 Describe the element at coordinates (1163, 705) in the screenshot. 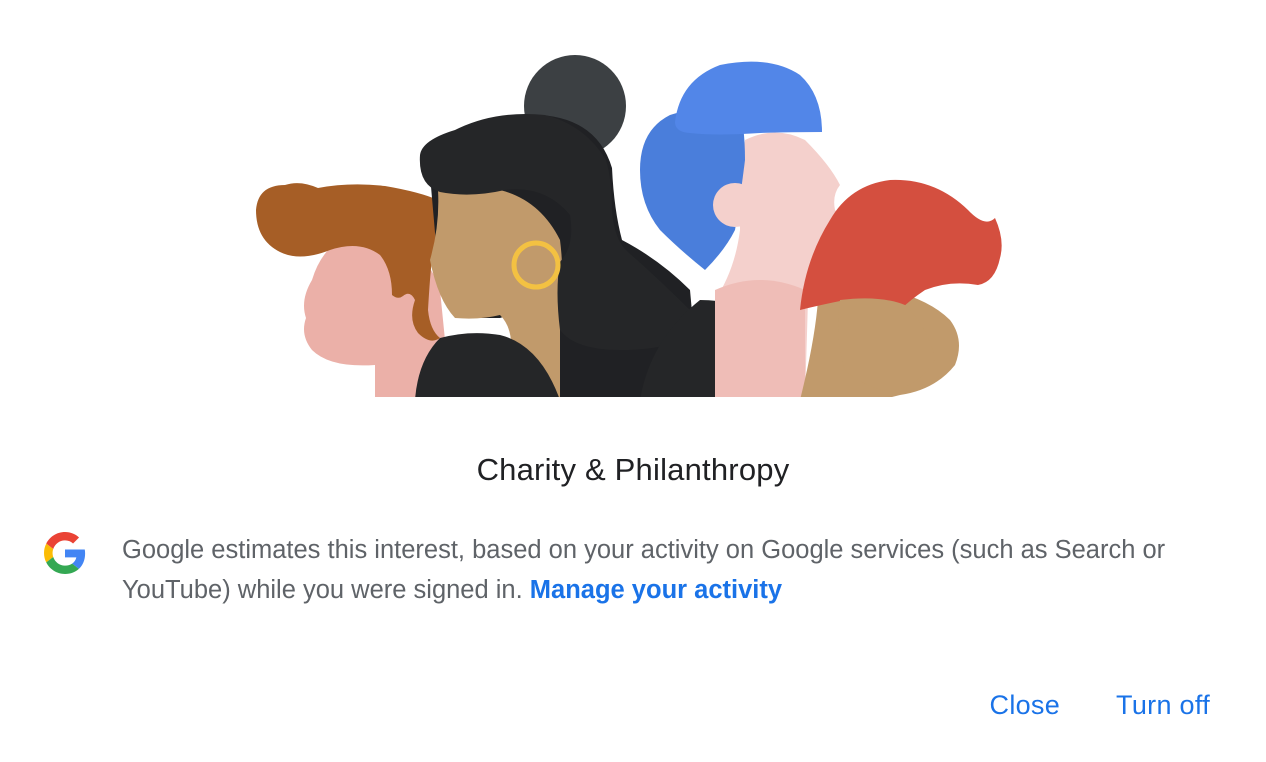

I see `turn-off-button: Turn off` at that location.